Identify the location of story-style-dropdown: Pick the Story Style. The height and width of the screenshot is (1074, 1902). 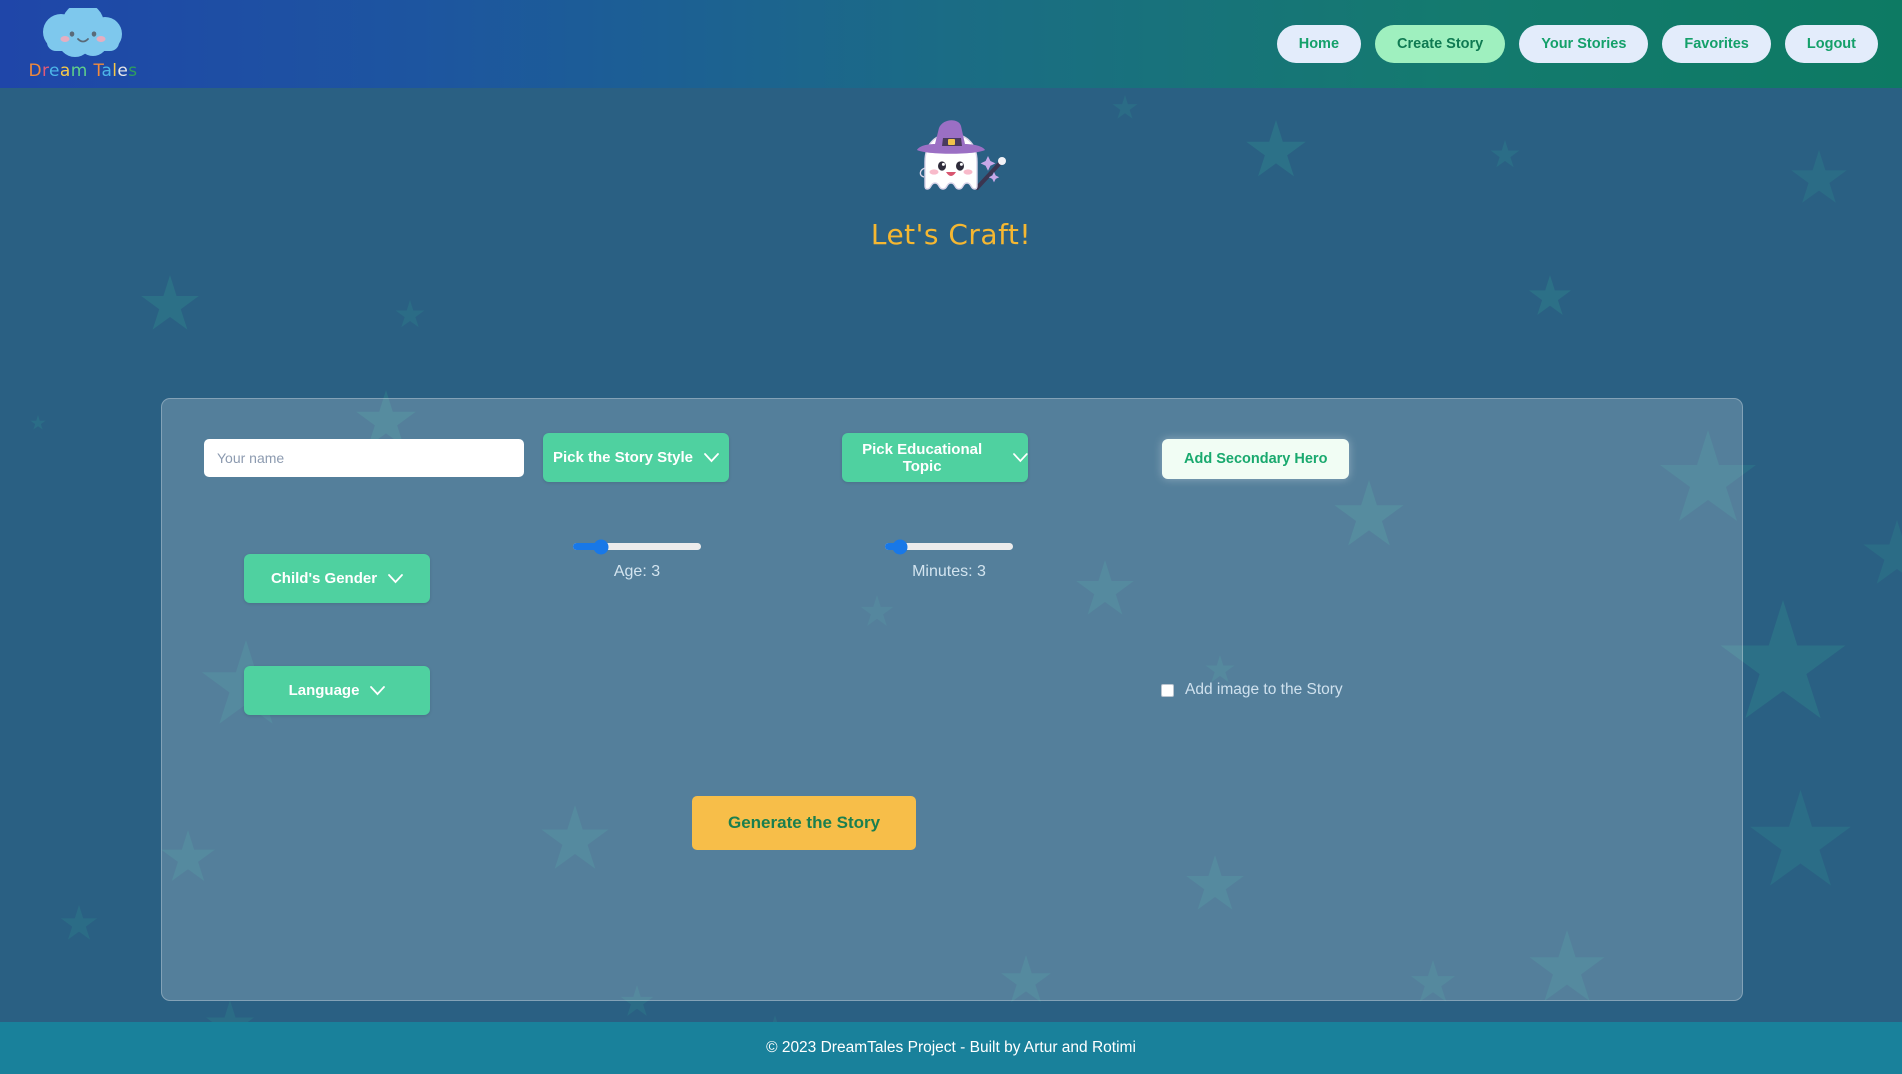
(636, 457).